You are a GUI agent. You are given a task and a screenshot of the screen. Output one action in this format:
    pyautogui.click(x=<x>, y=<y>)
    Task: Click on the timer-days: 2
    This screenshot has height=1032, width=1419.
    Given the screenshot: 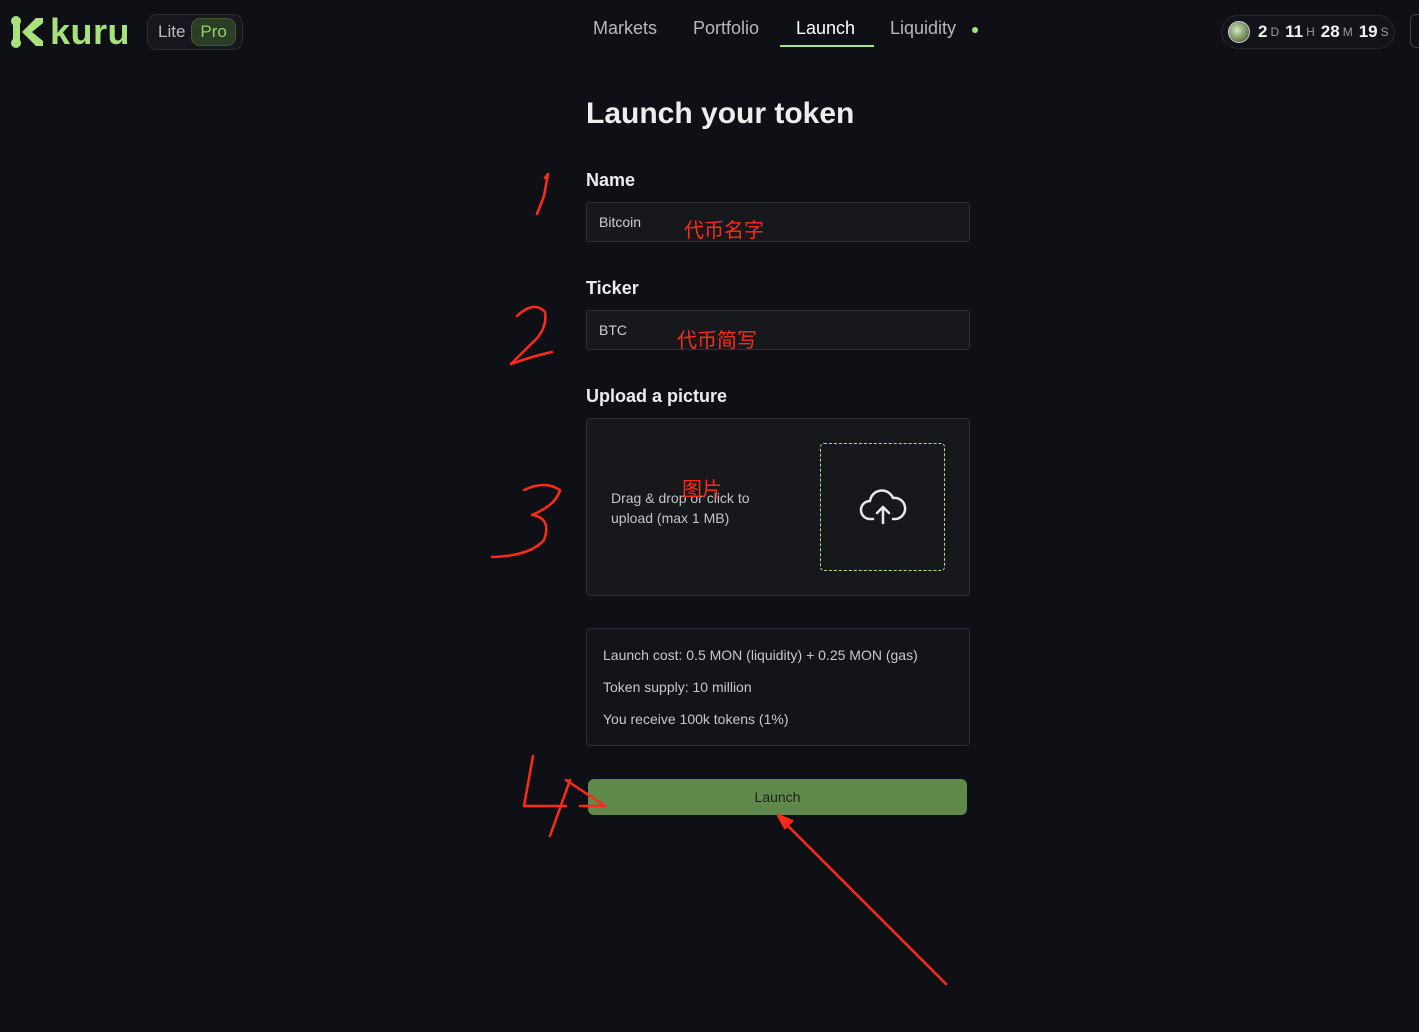 What is the action you would take?
    pyautogui.click(x=1263, y=31)
    